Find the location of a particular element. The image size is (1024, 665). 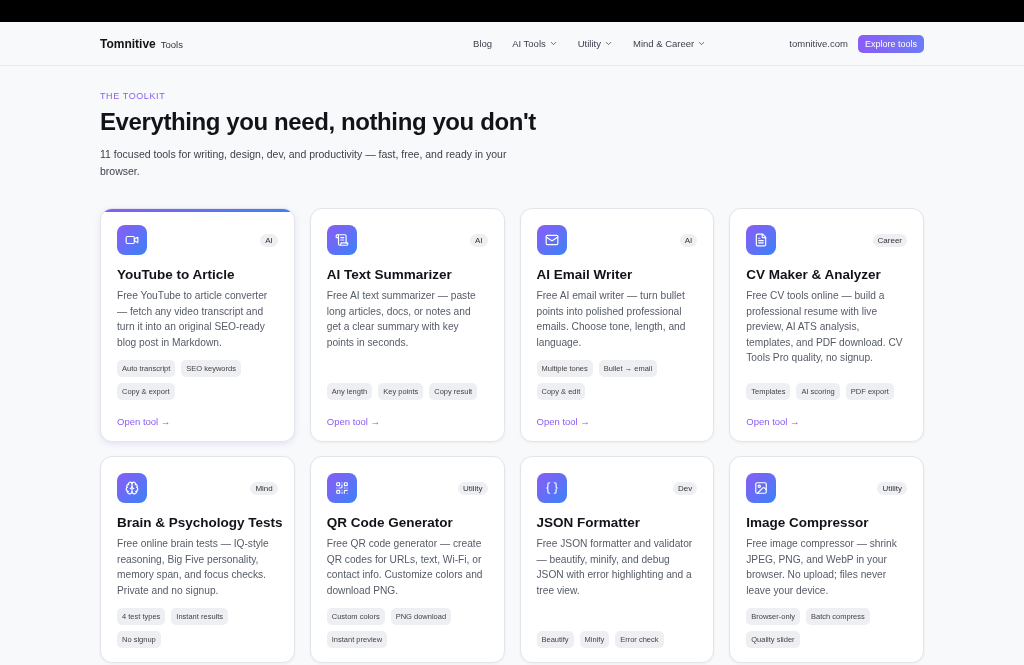

card-title: CV Maker & Analyzer is located at coordinates (814, 274).